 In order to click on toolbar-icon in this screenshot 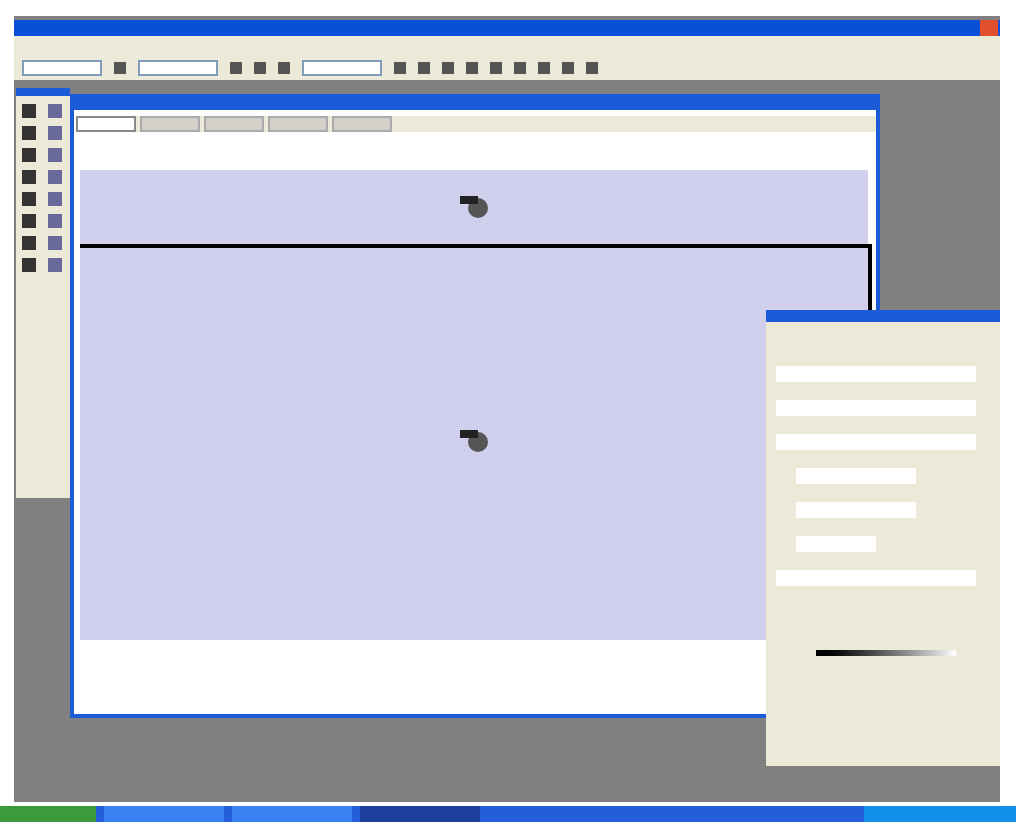, I will do `click(120, 68)`.